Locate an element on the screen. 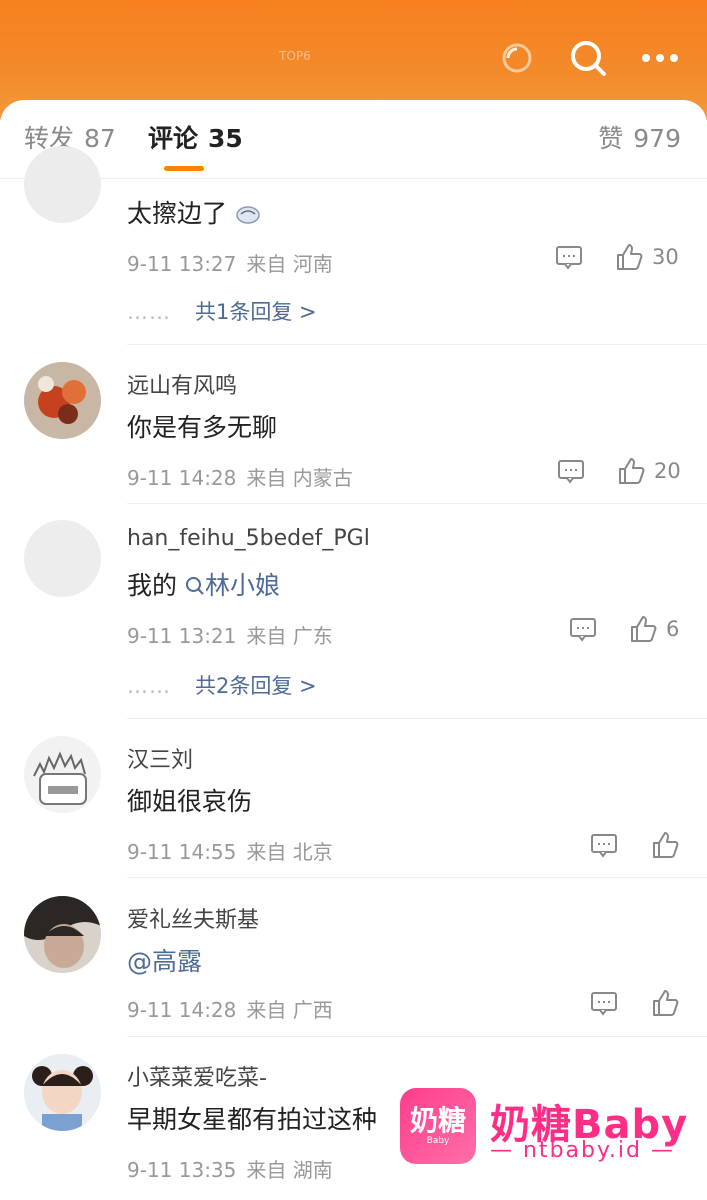 The image size is (707, 1200). like-count: 20 is located at coordinates (667, 471).